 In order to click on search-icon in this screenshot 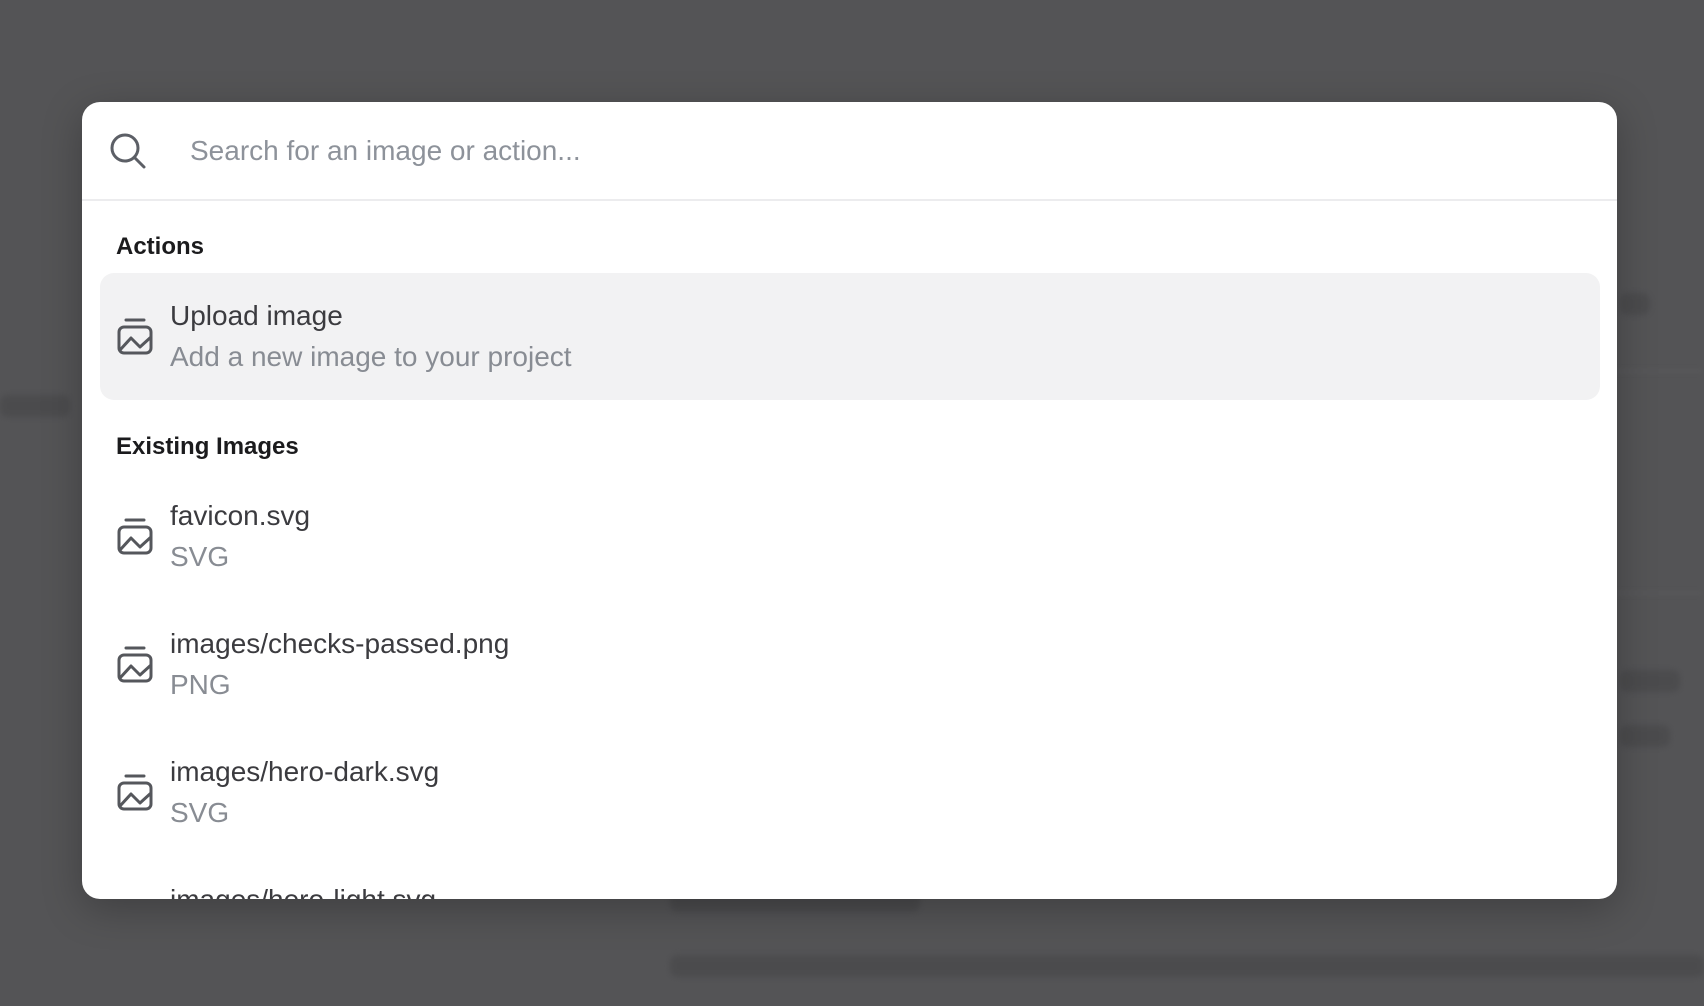, I will do `click(128, 151)`.